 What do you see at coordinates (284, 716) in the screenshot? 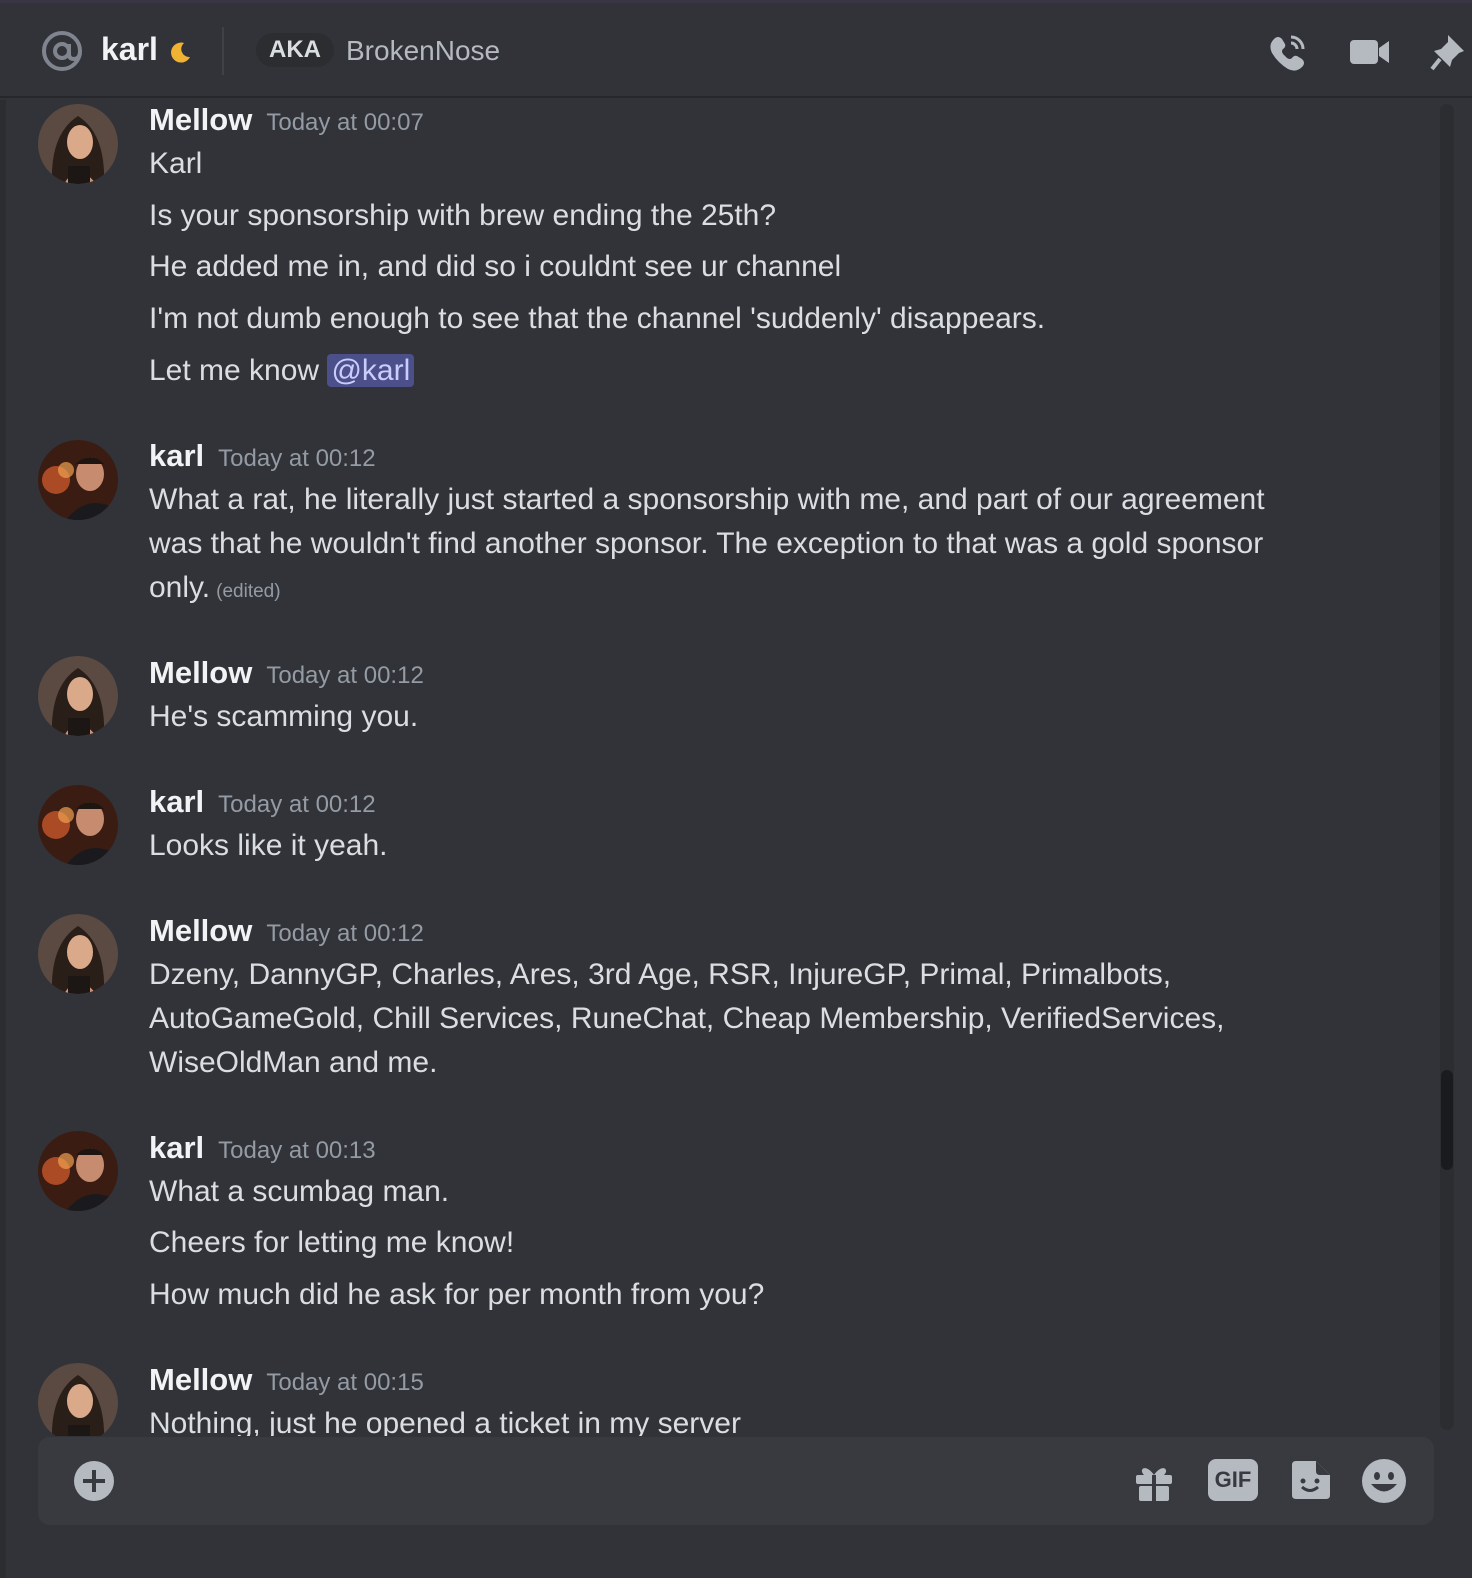
I see `message-text: He's scamming you.` at bounding box center [284, 716].